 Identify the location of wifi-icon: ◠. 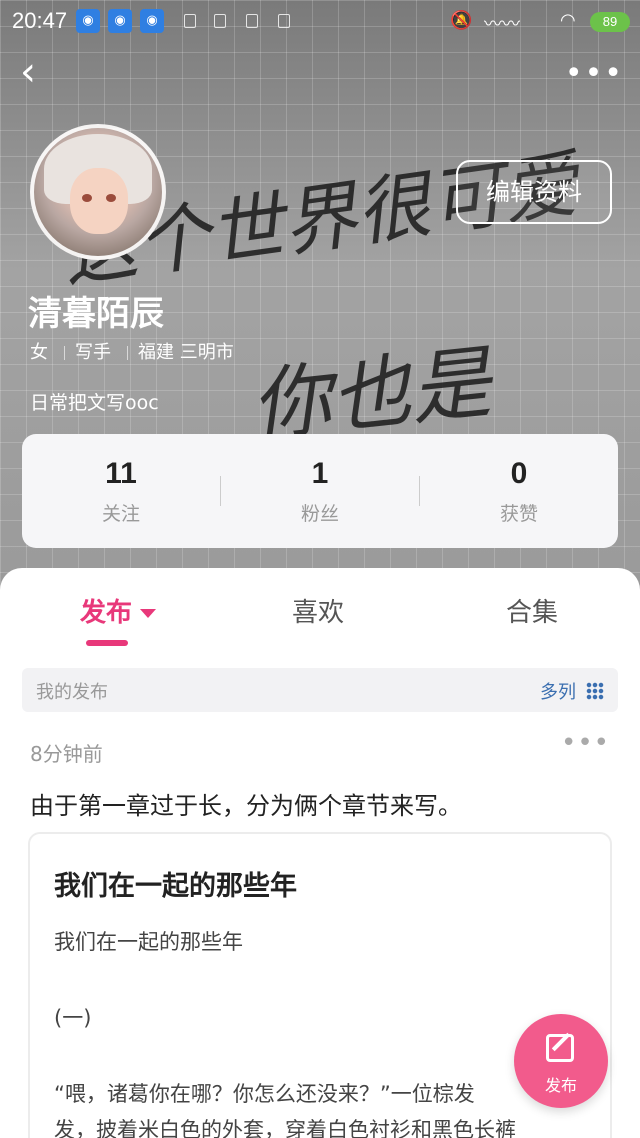
(568, 20).